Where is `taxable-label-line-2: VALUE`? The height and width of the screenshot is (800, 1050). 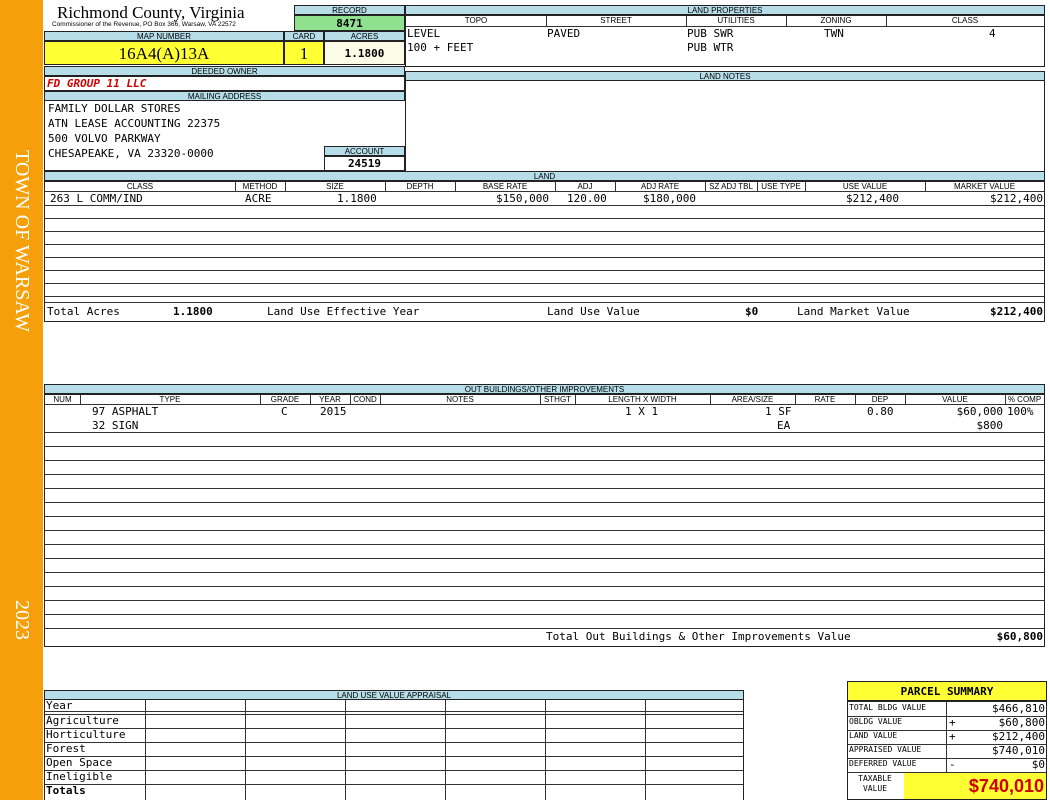
taxable-label-line-2: VALUE is located at coordinates (875, 788).